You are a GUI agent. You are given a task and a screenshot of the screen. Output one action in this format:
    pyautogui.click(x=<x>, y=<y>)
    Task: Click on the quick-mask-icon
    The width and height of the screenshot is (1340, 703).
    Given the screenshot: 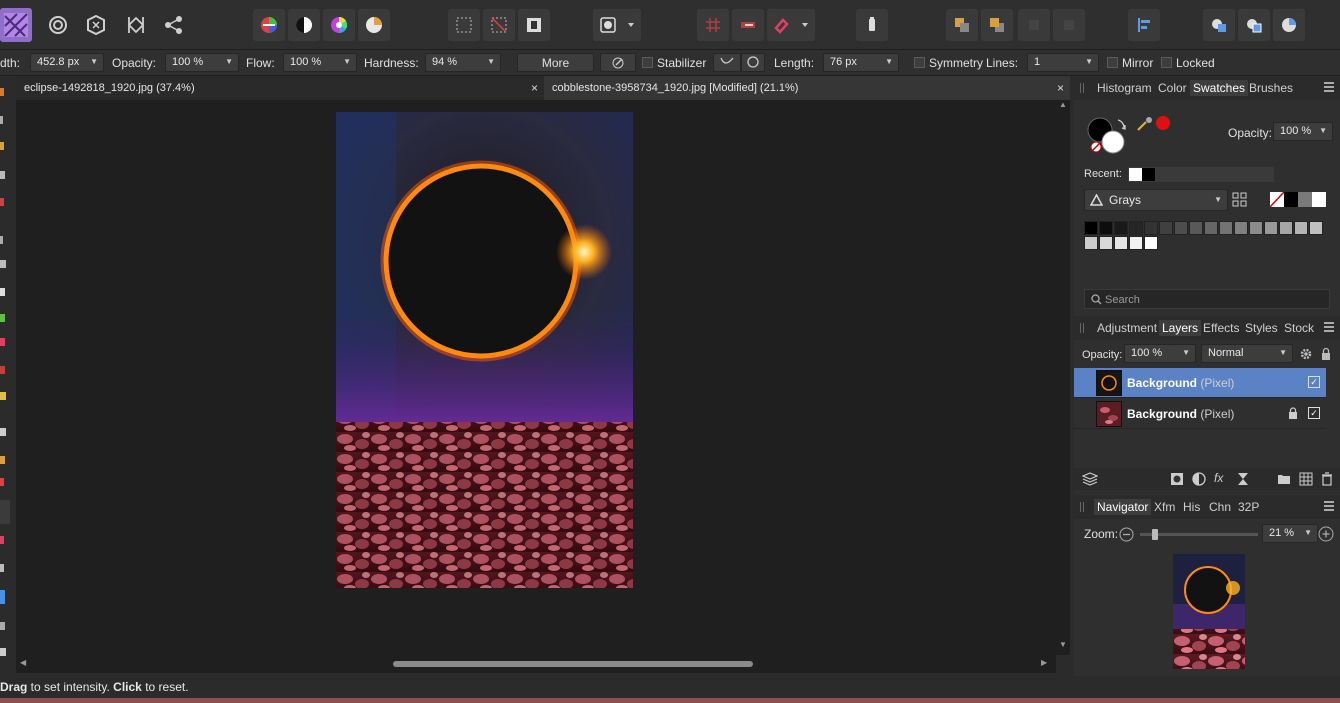 What is the action you would take?
    pyautogui.click(x=872, y=25)
    